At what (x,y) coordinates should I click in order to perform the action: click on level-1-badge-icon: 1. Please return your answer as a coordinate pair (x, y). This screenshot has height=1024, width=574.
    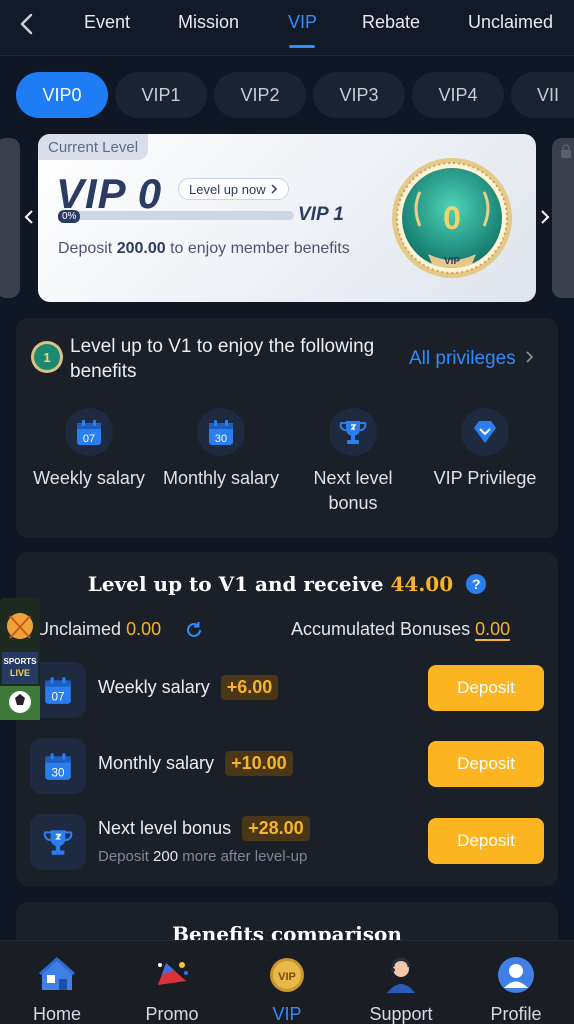
    Looking at the image, I should click on (47, 357).